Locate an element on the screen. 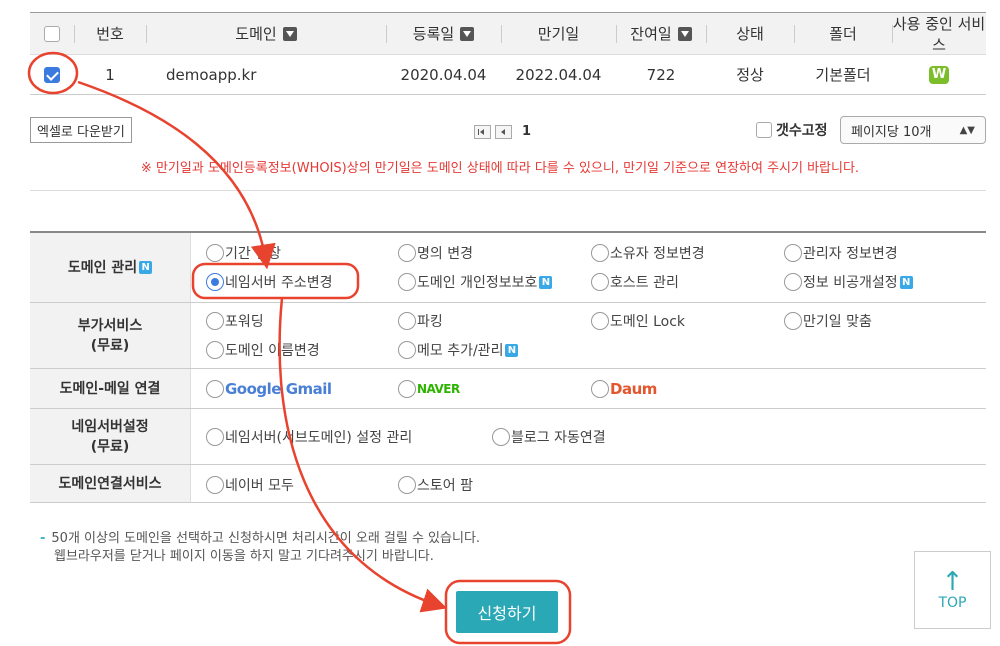 The image size is (1000, 646). option-period-extend: 기간 연장 is located at coordinates (243, 253).